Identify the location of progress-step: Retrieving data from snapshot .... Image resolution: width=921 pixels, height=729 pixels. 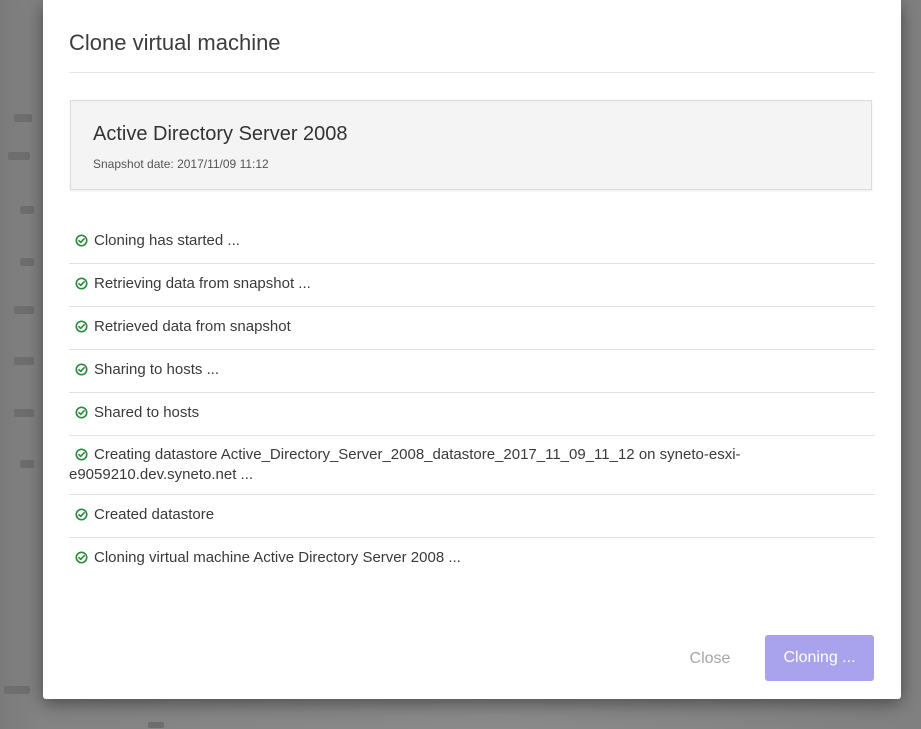
(472, 285).